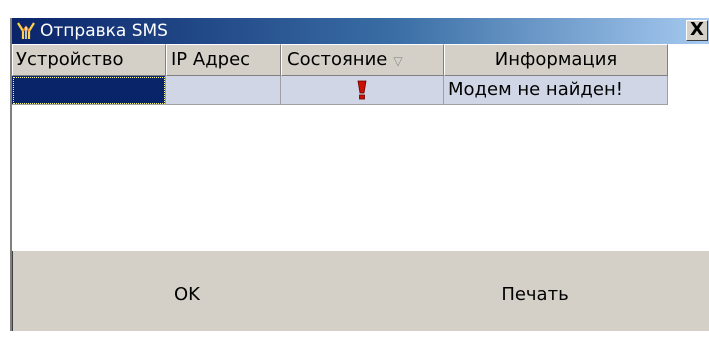 Image resolution: width=709 pixels, height=338 pixels. I want to click on column-header-device: Устройство, so click(89, 60).